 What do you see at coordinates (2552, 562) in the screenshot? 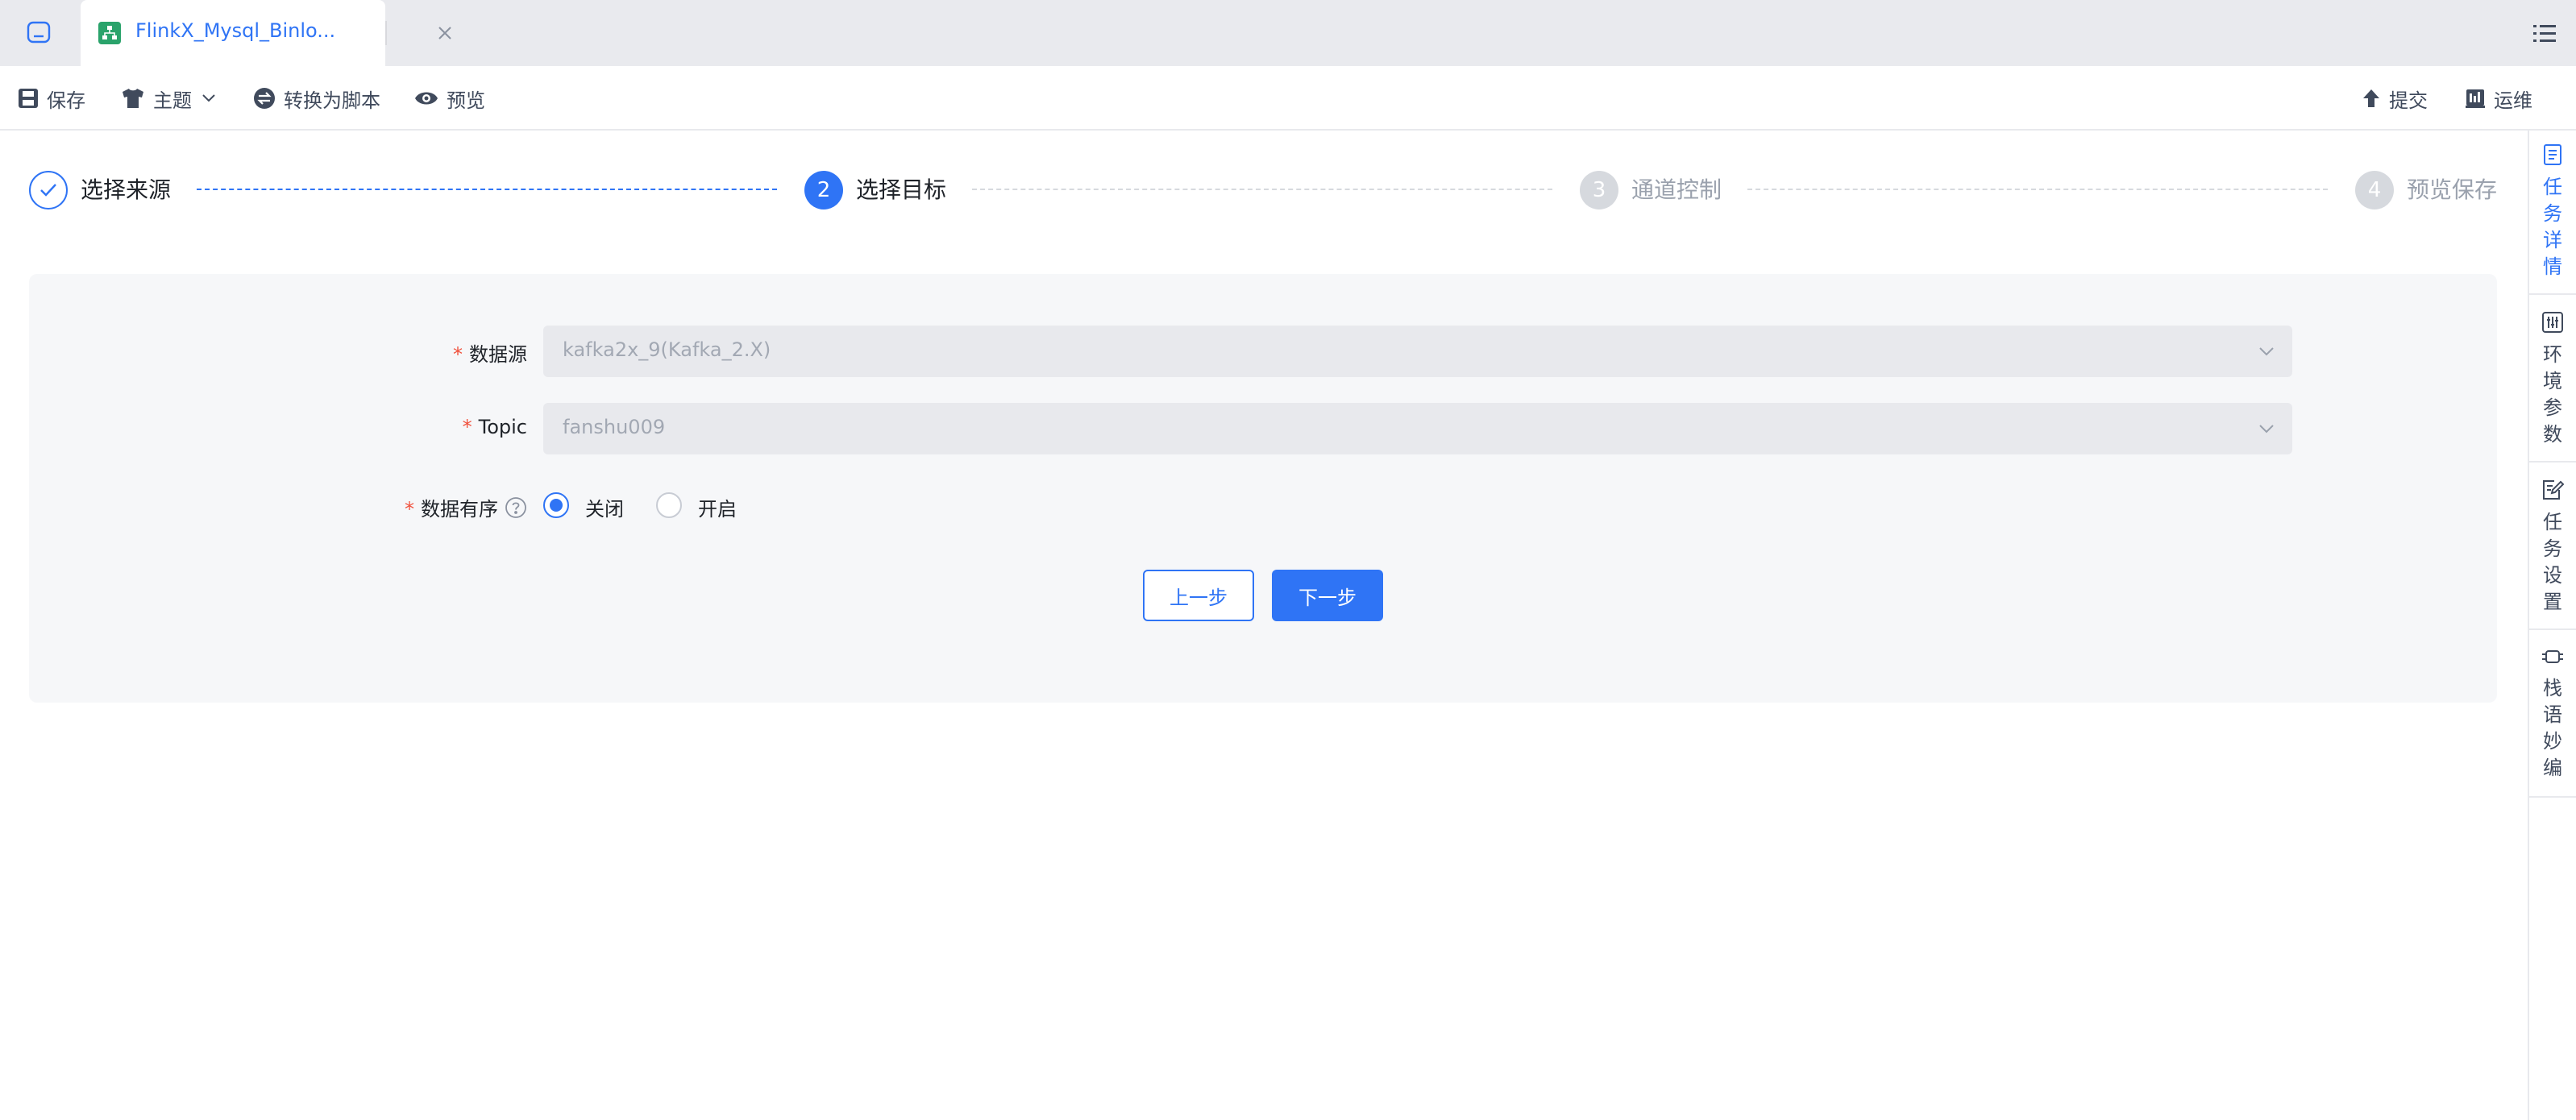
I see `rail-label: 任务设置` at bounding box center [2552, 562].